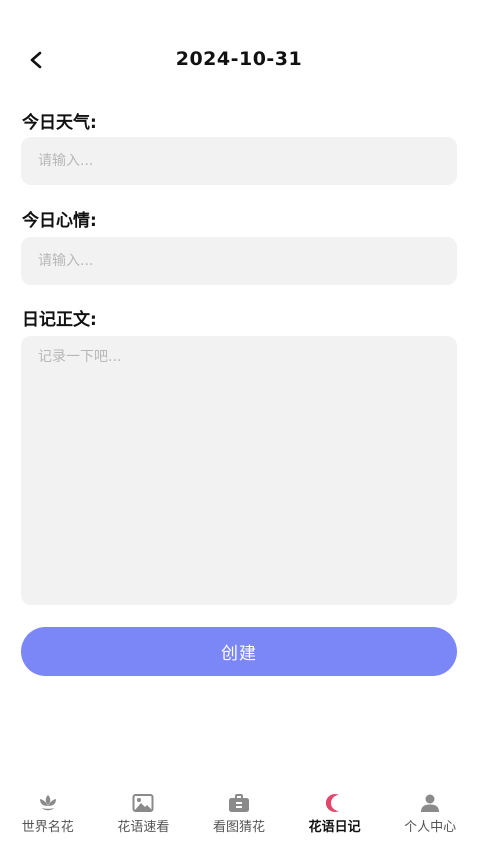  What do you see at coordinates (239, 651) in the screenshot?
I see `create-button: 创建` at bounding box center [239, 651].